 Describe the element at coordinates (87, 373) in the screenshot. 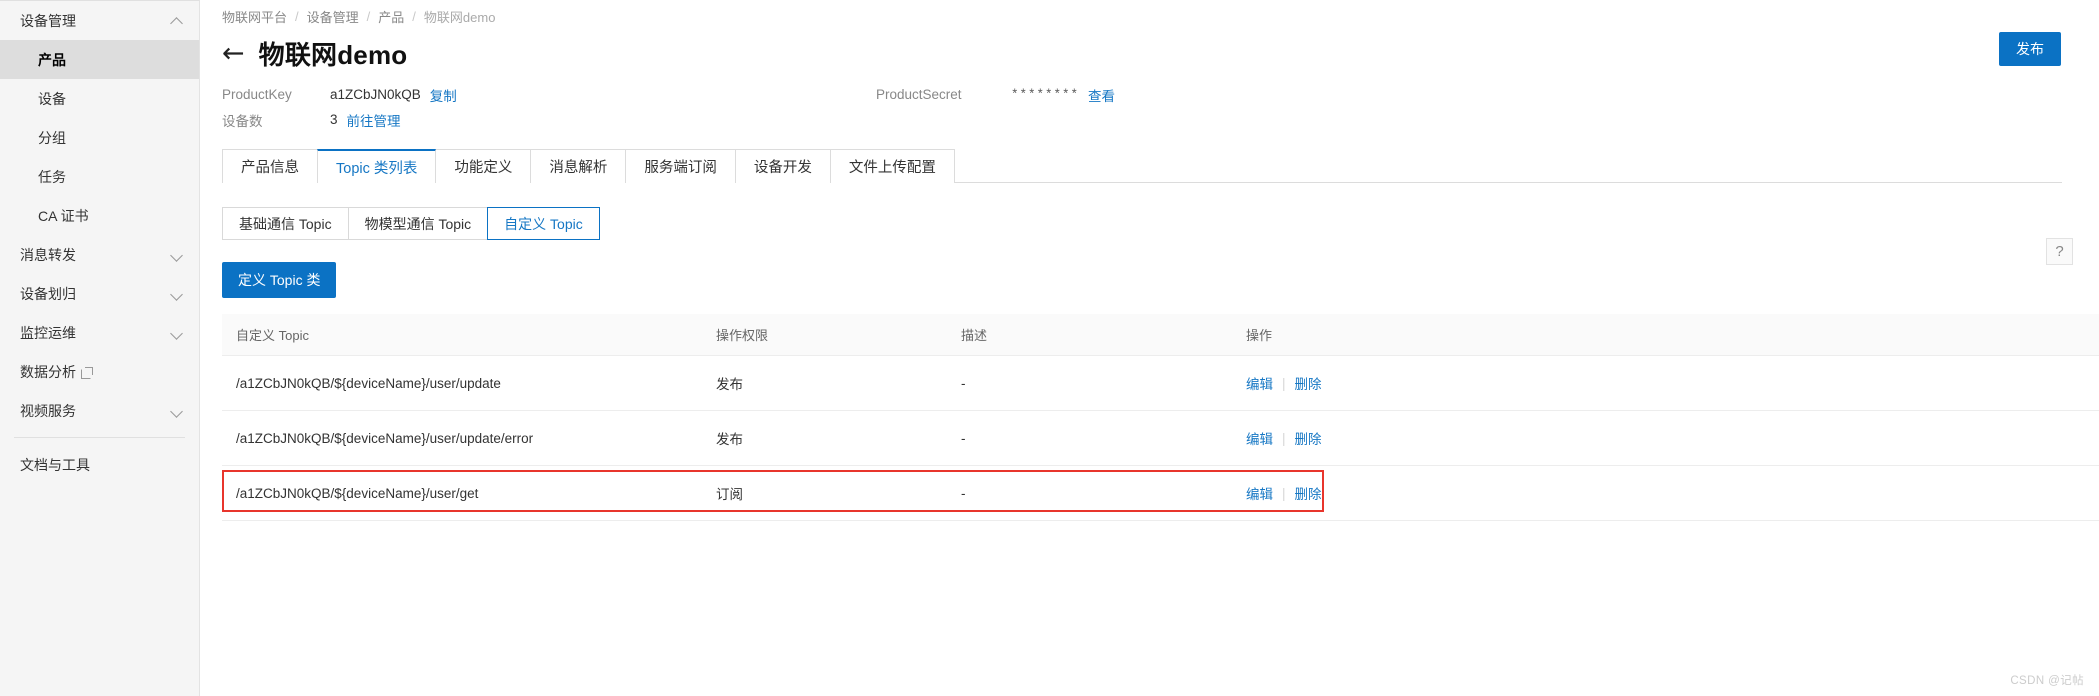

I see `external-link-icon` at that location.